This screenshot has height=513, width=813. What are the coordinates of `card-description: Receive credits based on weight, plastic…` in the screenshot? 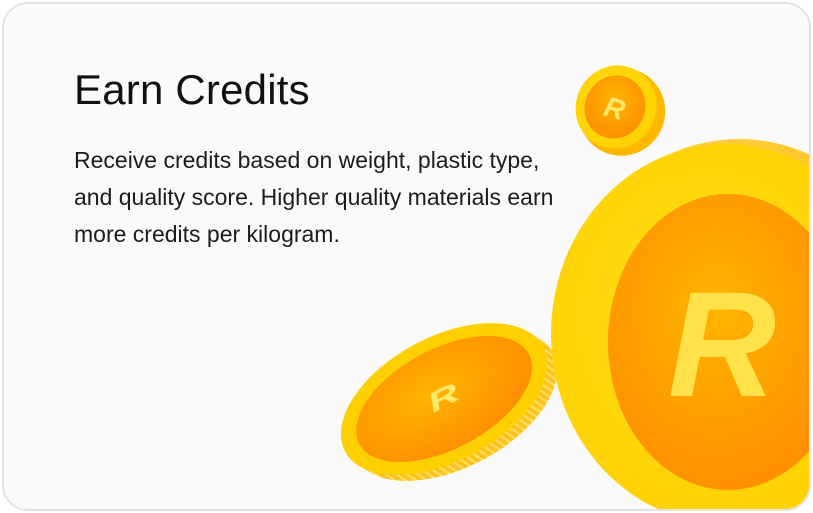 It's located at (314, 197).